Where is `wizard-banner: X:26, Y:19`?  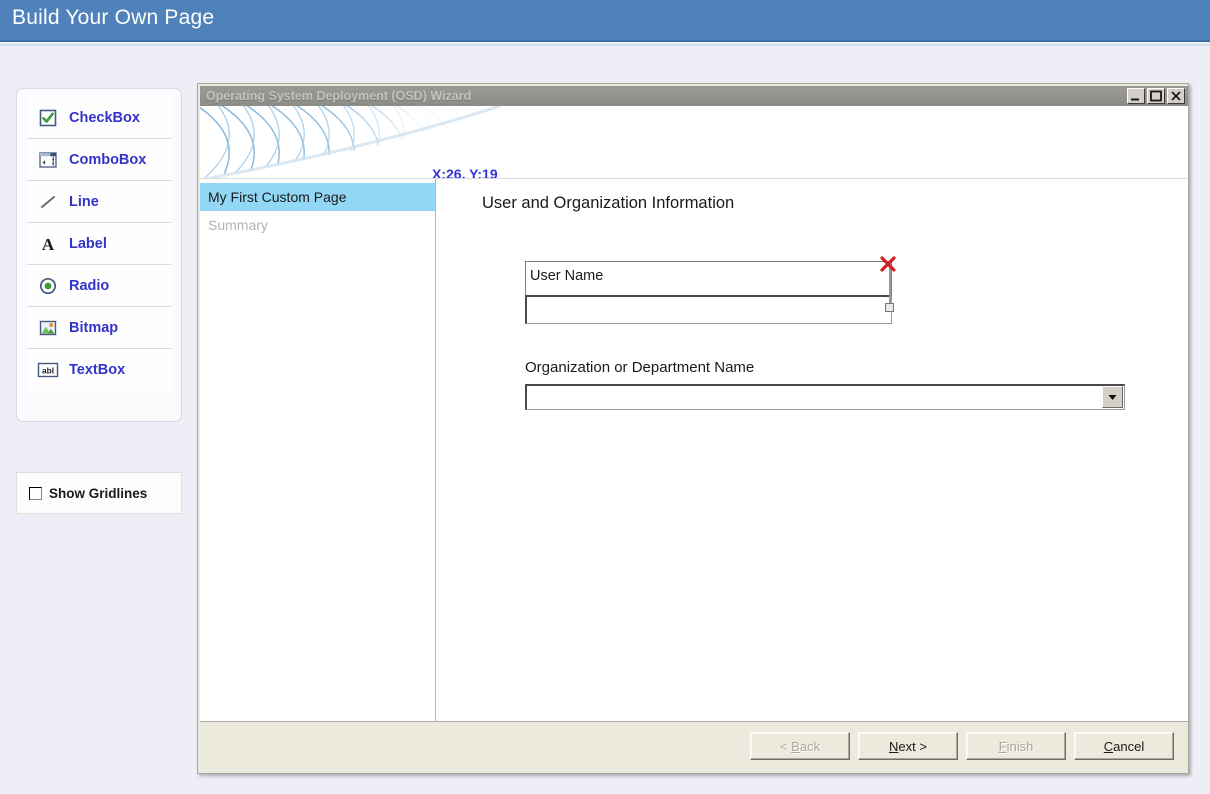
wizard-banner: X:26, Y:19 is located at coordinates (694, 142).